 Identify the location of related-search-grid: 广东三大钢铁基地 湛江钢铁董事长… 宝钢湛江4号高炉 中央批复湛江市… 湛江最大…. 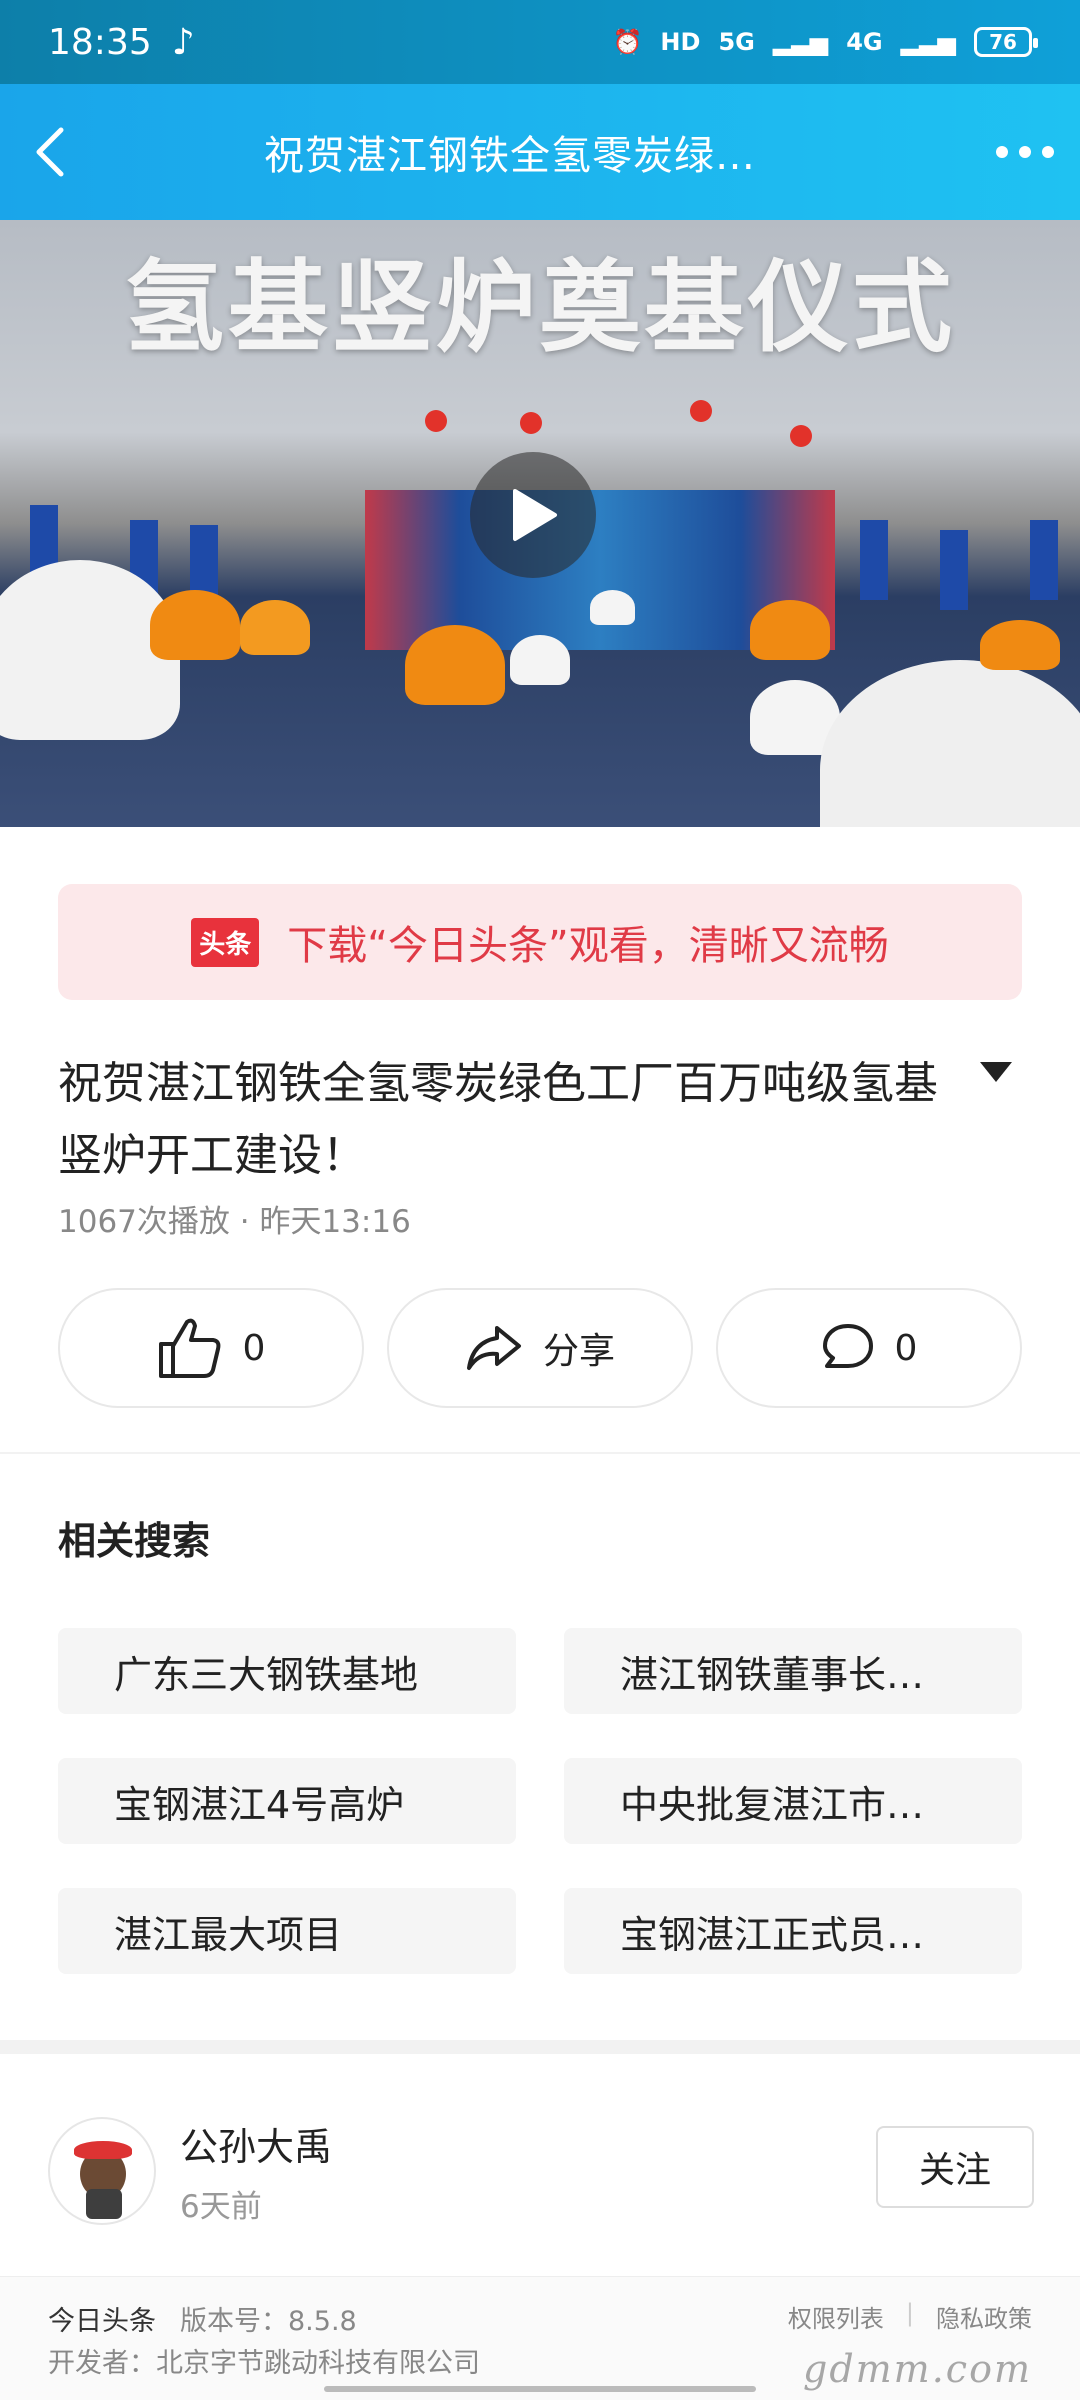
(540, 1801).